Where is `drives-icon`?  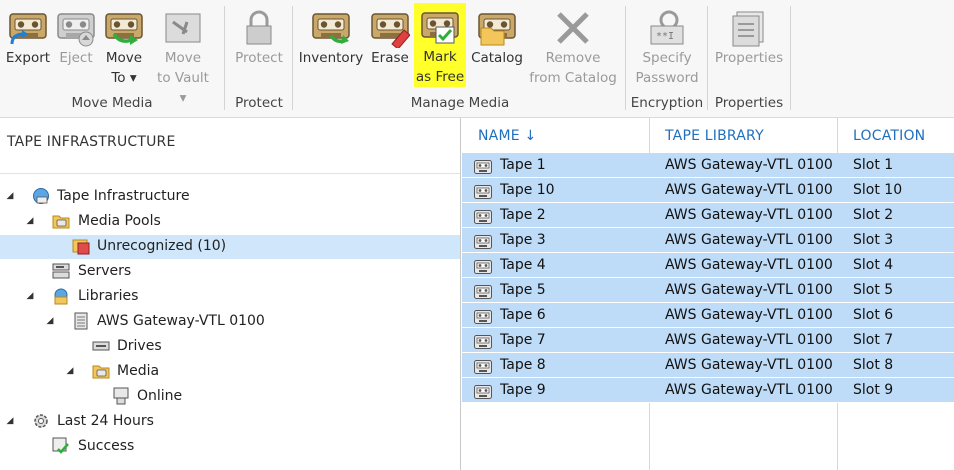 drives-icon is located at coordinates (101, 346).